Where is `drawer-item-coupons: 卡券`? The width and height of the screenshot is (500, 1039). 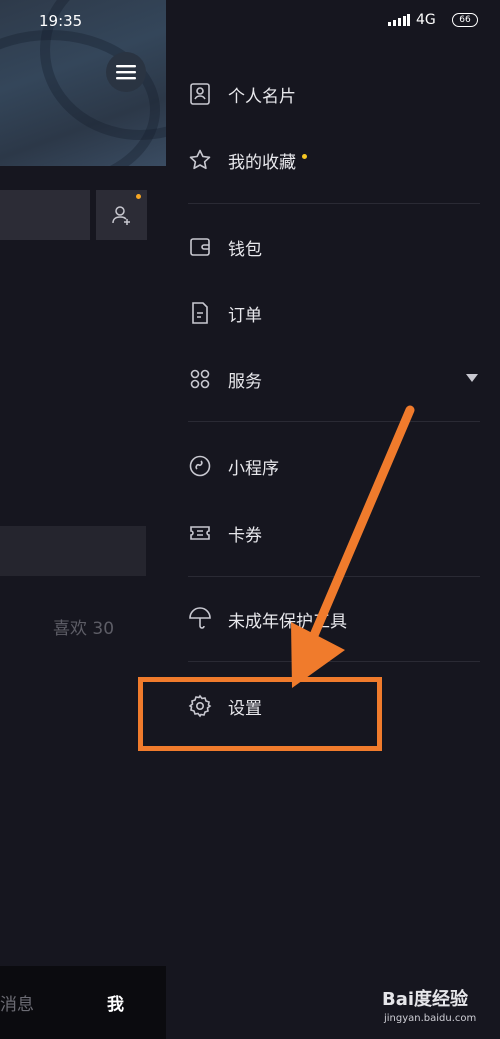 drawer-item-coupons: 卡券 is located at coordinates (225, 533).